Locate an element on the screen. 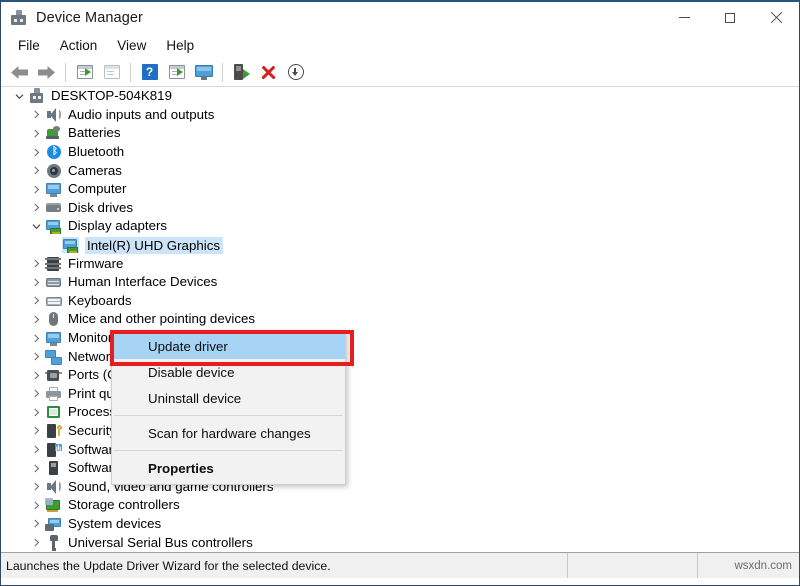 The width and height of the screenshot is (800, 586). minimize-button is located at coordinates (684, 17).